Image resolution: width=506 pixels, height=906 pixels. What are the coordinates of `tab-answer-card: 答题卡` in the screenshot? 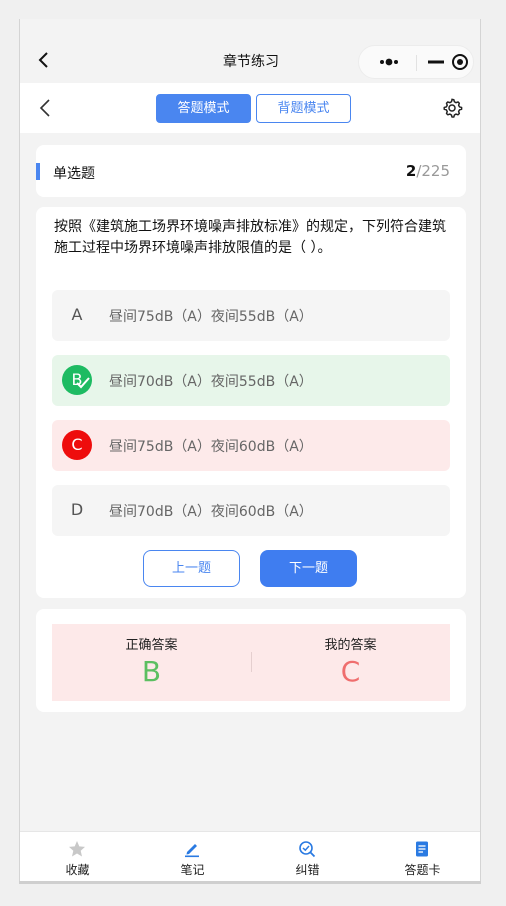 It's located at (422, 857).